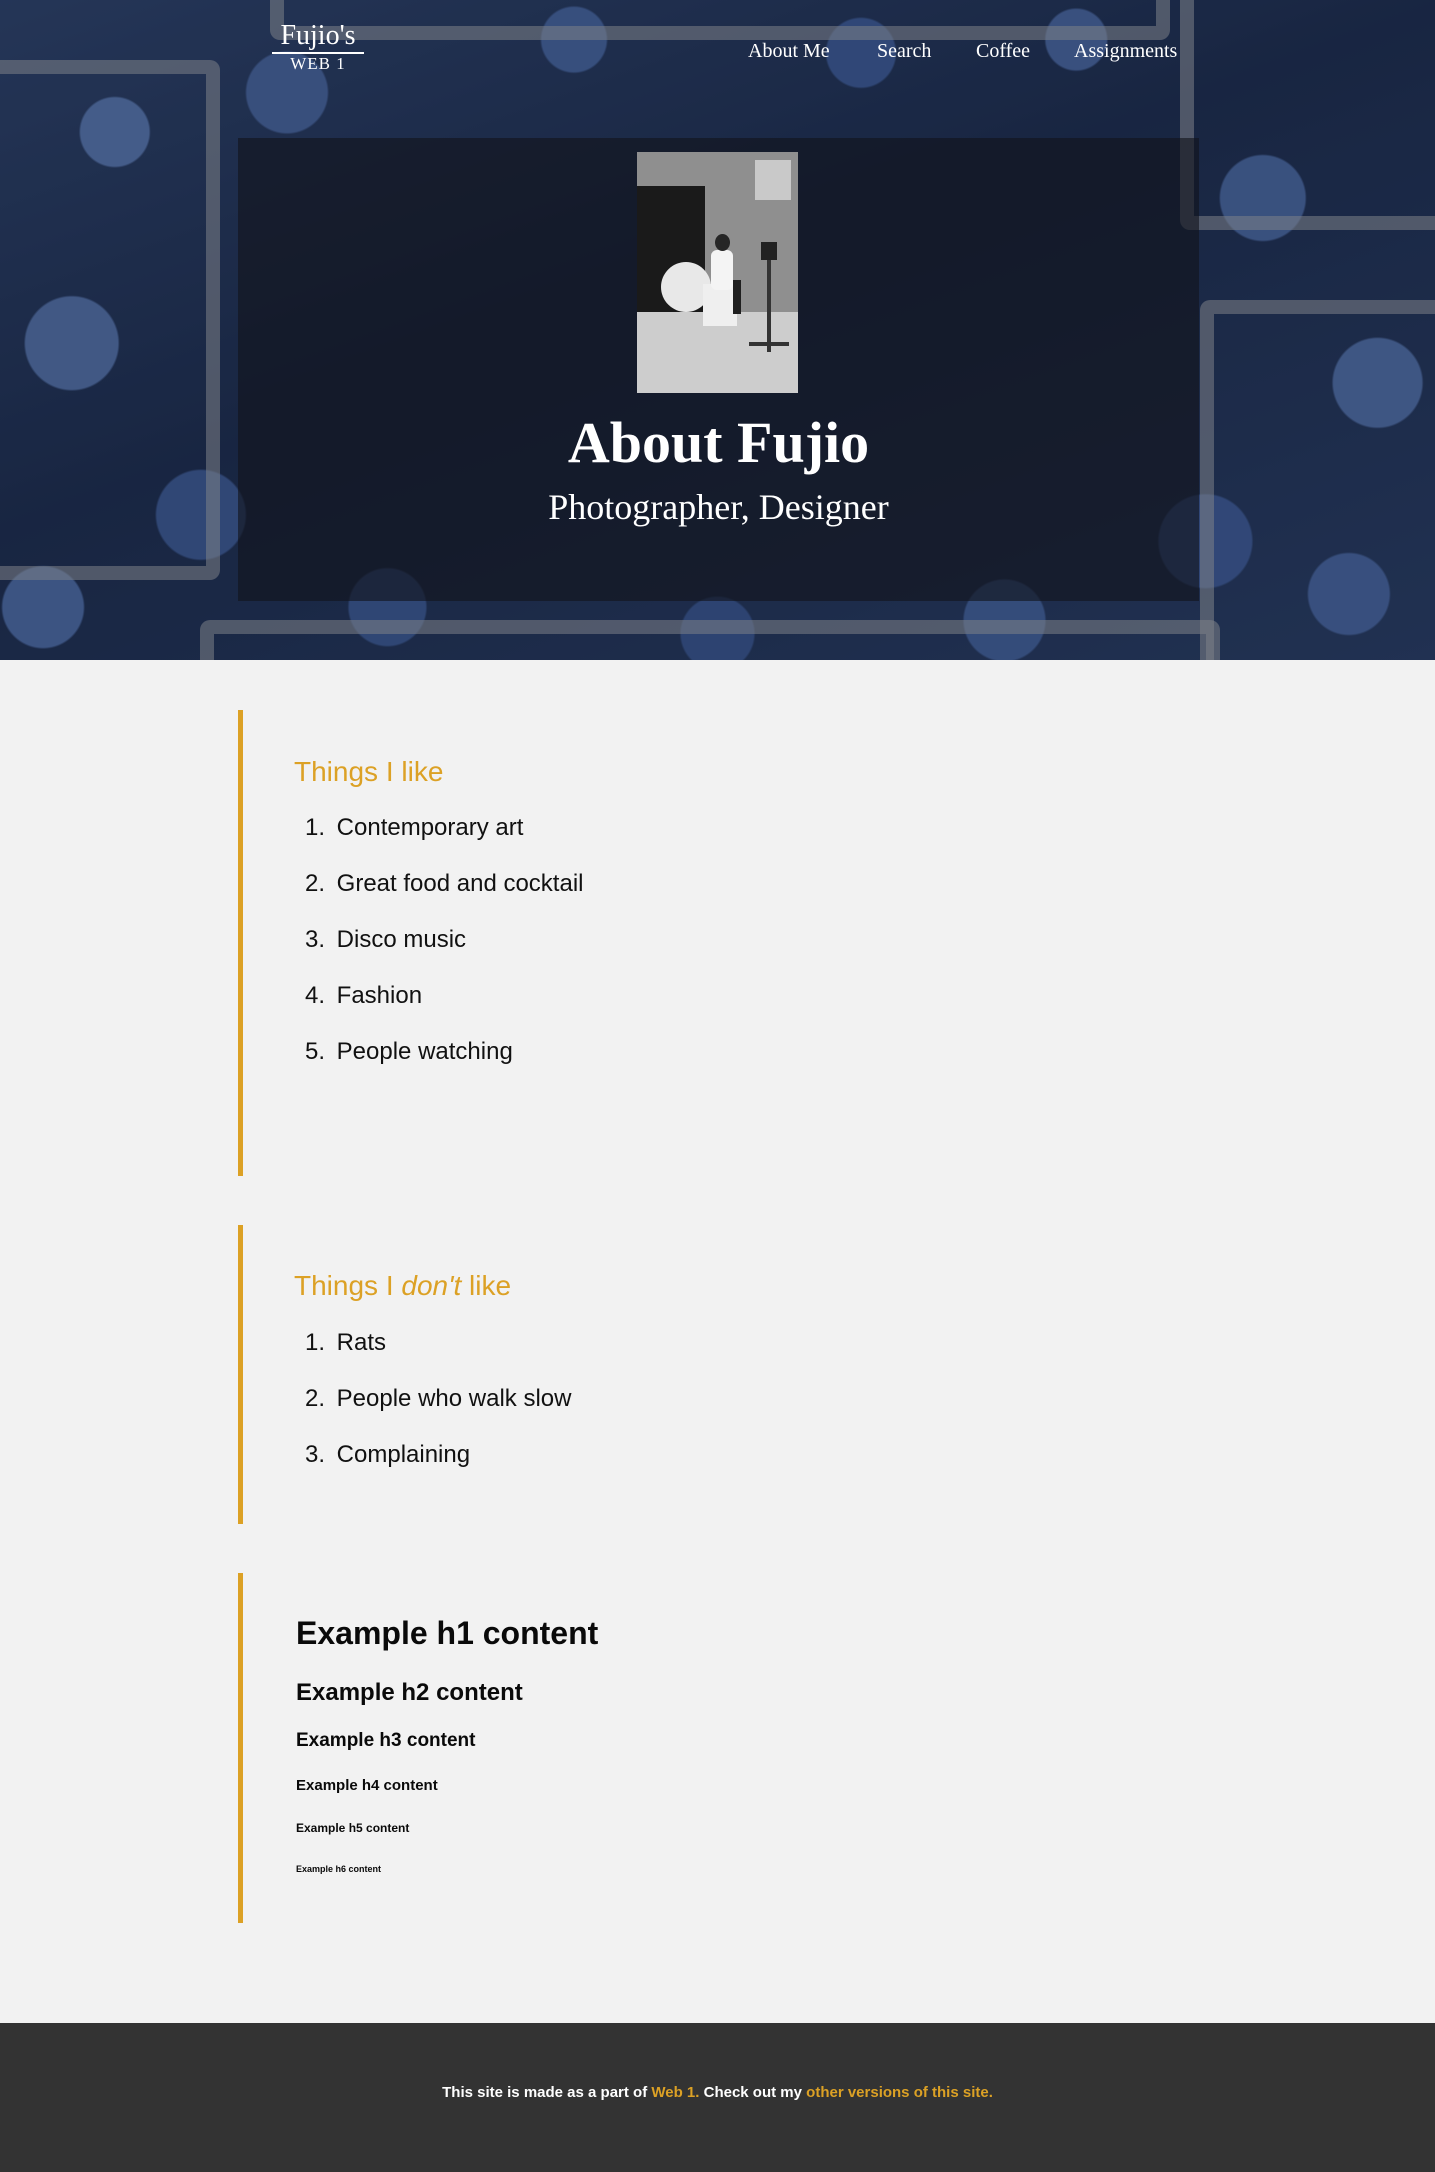 The width and height of the screenshot is (1435, 2172). What do you see at coordinates (367, 1785) in the screenshot?
I see `example-h4: Example h4 content` at bounding box center [367, 1785].